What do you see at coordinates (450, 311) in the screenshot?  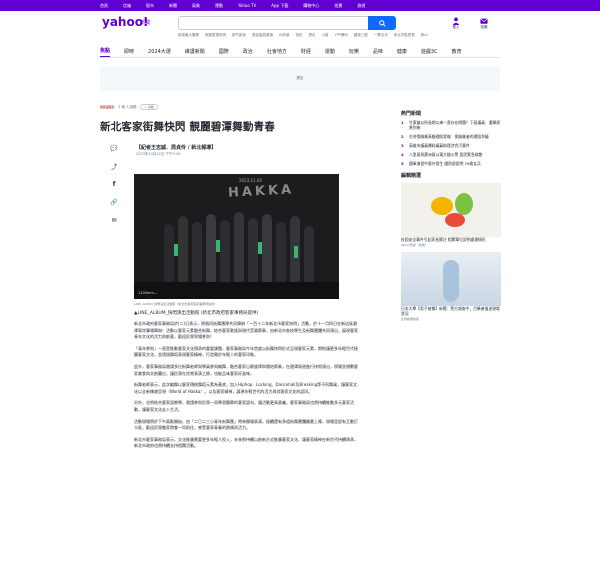 I see `rec-text: 日本大學【男子被捕】新聞：警方調查中，目擊者描述現場狀況` at bounding box center [450, 311].